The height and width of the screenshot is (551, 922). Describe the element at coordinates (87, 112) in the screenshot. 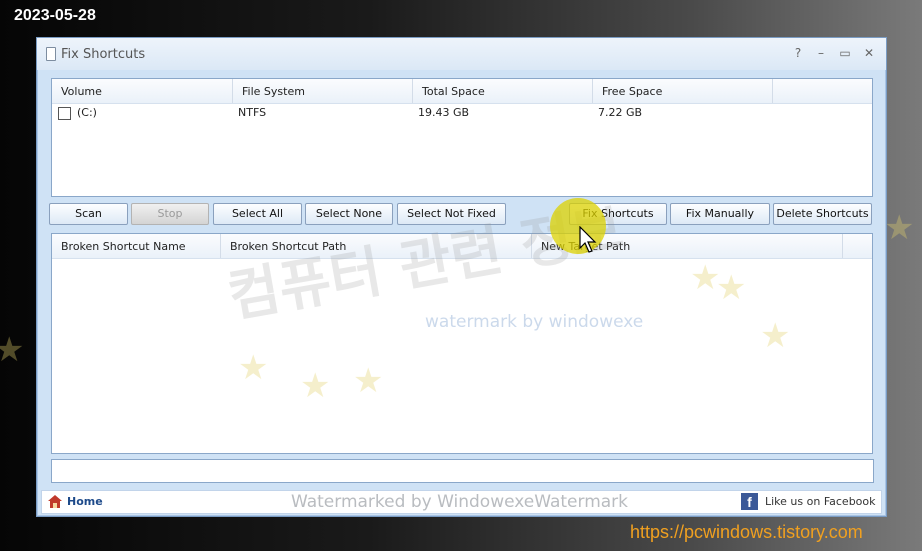

I see `volume-name: (C:)` at that location.